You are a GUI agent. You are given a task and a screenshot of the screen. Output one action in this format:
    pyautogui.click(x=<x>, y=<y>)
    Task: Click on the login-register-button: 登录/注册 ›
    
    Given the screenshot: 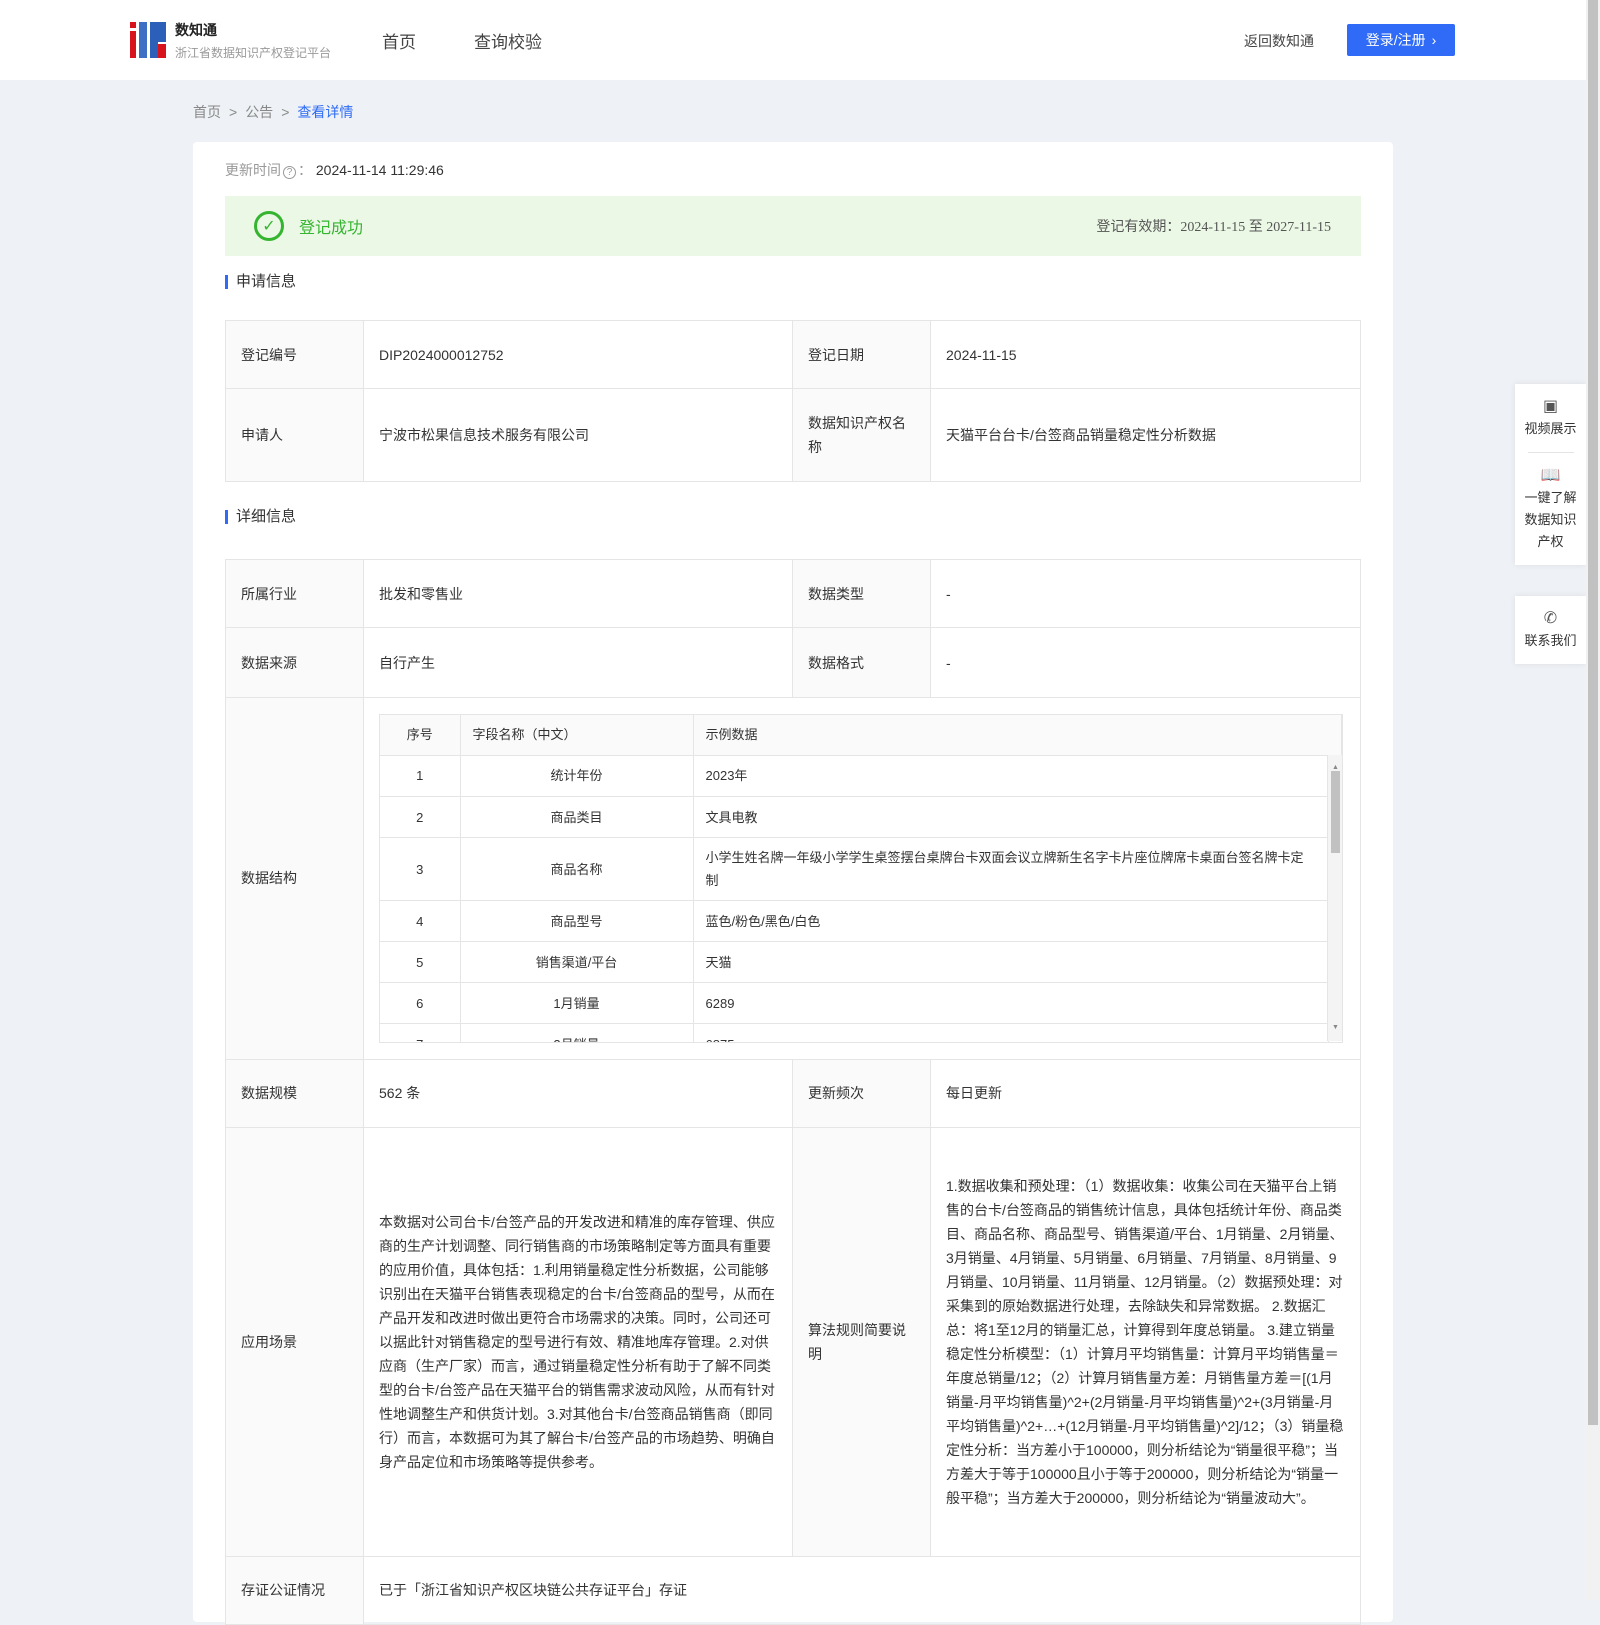 What is the action you would take?
    pyautogui.click(x=1401, y=40)
    